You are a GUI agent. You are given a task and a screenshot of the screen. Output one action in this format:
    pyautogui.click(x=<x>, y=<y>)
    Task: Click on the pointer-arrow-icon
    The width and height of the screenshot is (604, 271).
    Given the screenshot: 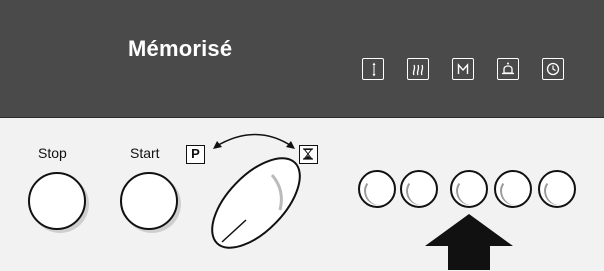 What is the action you would take?
    pyautogui.click(x=469, y=242)
    